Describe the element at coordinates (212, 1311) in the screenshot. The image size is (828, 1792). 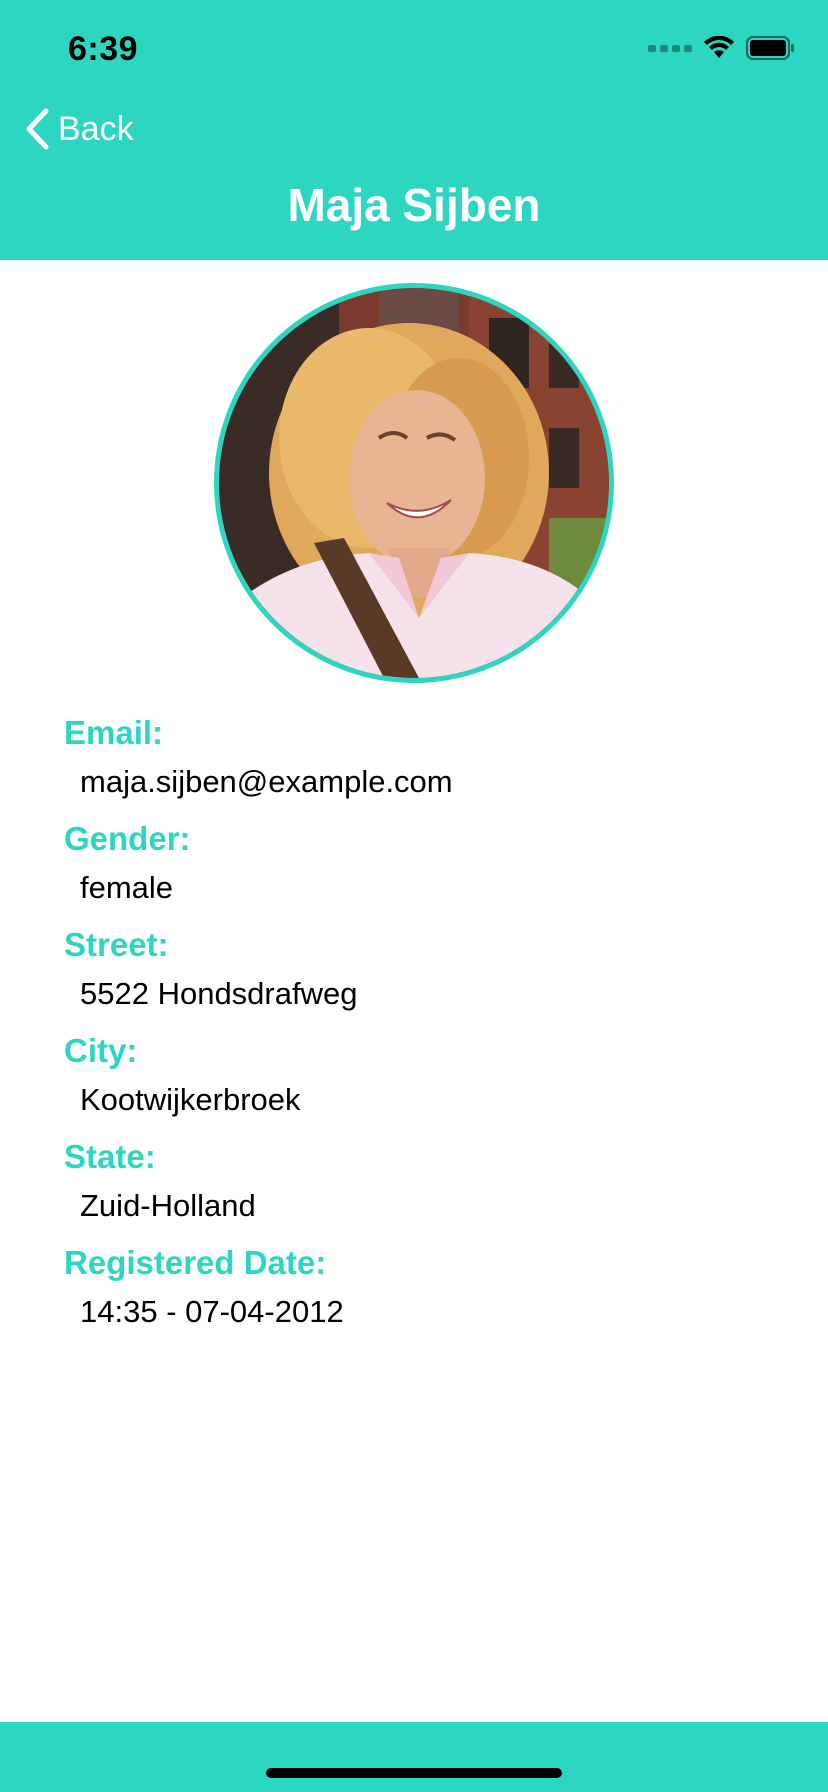
I see `registered-date-value: 14:35 - 07-04-2012` at that location.